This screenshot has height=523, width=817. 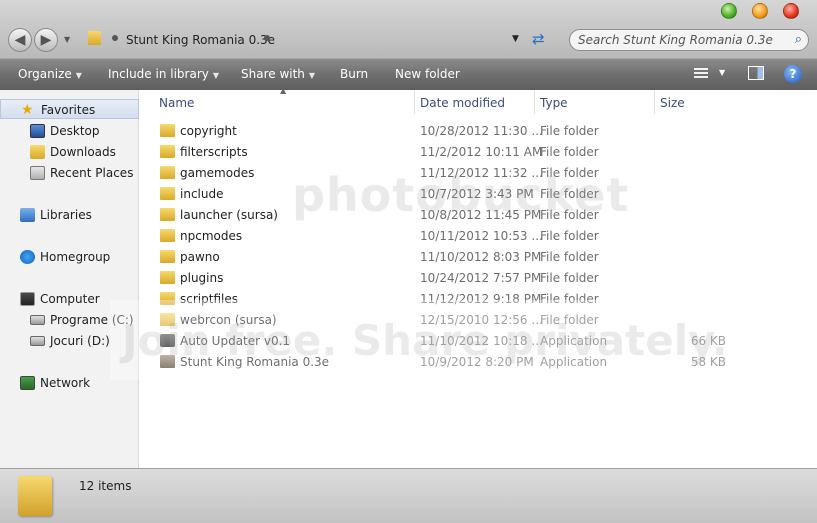 I want to click on file-name: include, so click(x=202, y=194).